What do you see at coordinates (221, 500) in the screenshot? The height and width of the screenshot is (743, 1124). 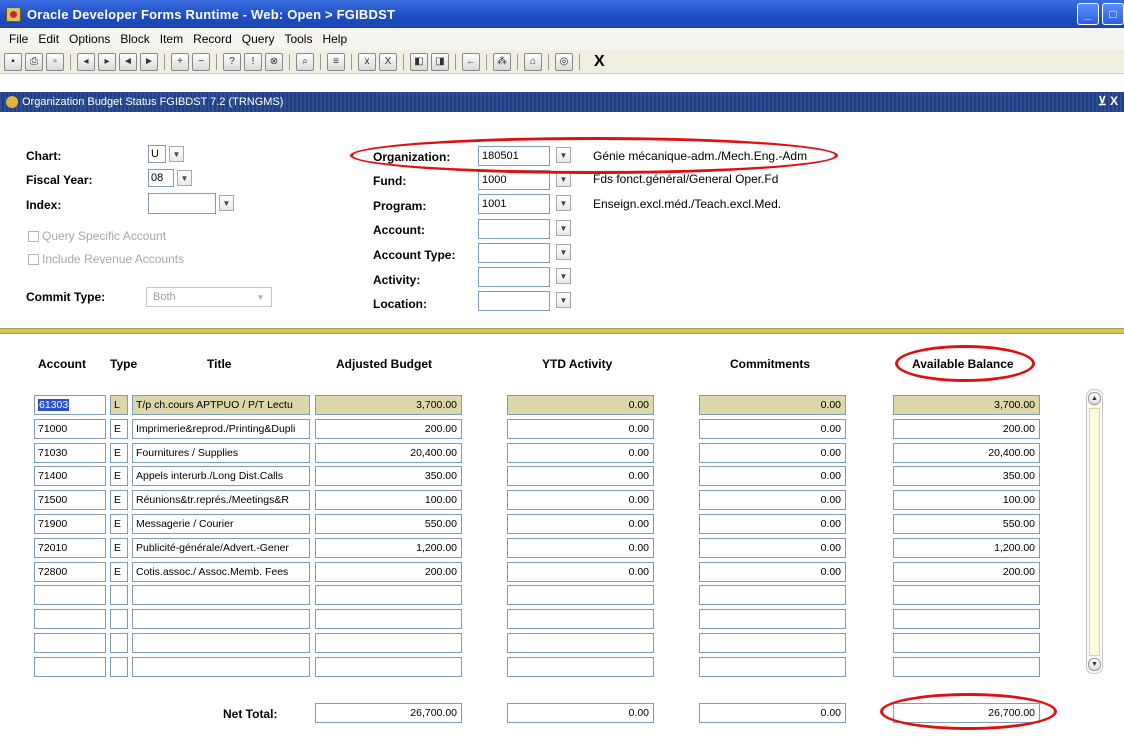 I see `row-5-title-cell: Réunions&tr.représ./Meetings&R` at bounding box center [221, 500].